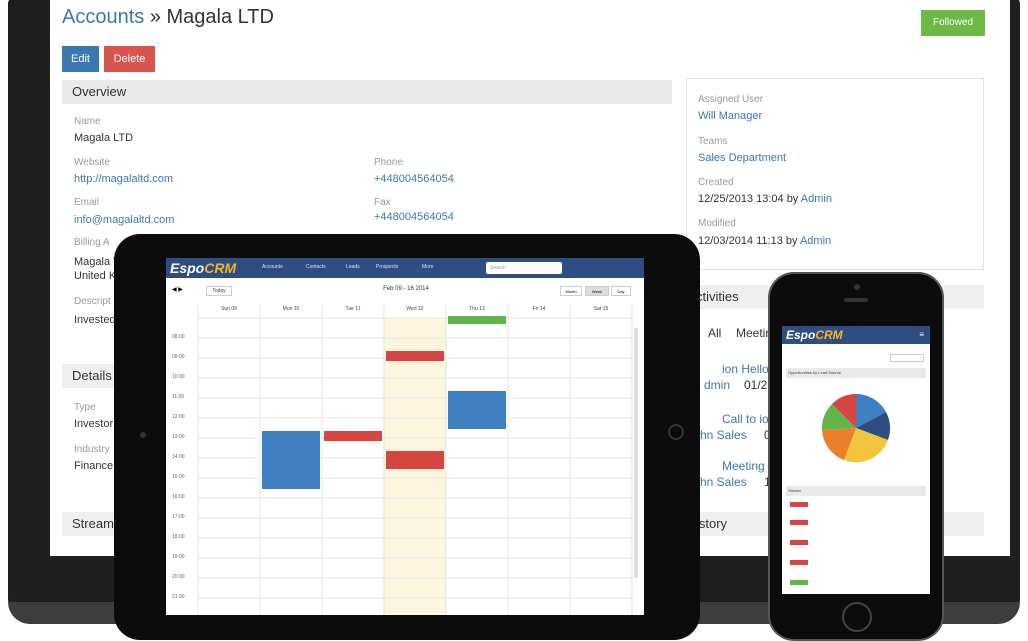 Image resolution: width=1028 pixels, height=641 pixels. Describe the element at coordinates (801, 335) in the screenshot. I see `logo-espo: Espo` at that location.